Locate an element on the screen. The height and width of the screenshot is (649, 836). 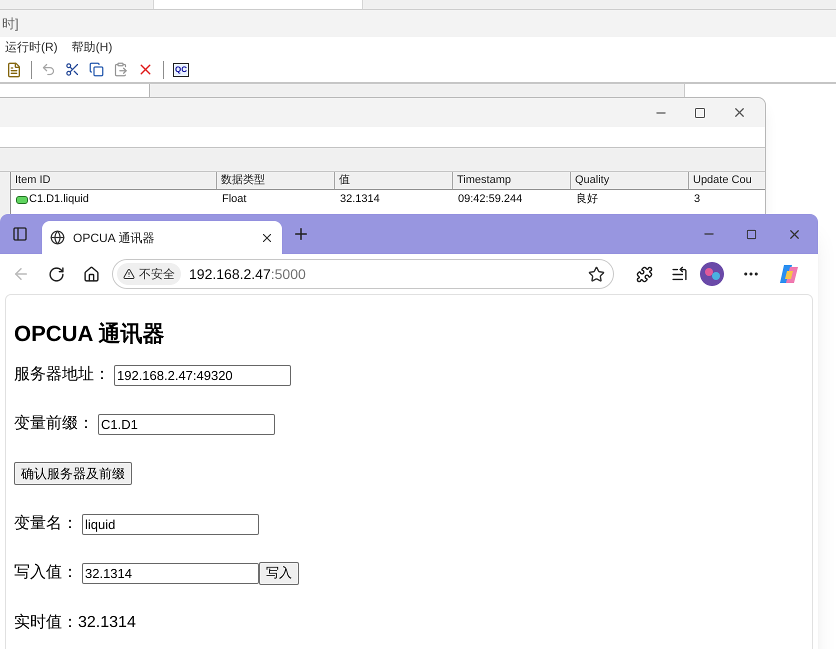
reload-icon is located at coordinates (56, 274).